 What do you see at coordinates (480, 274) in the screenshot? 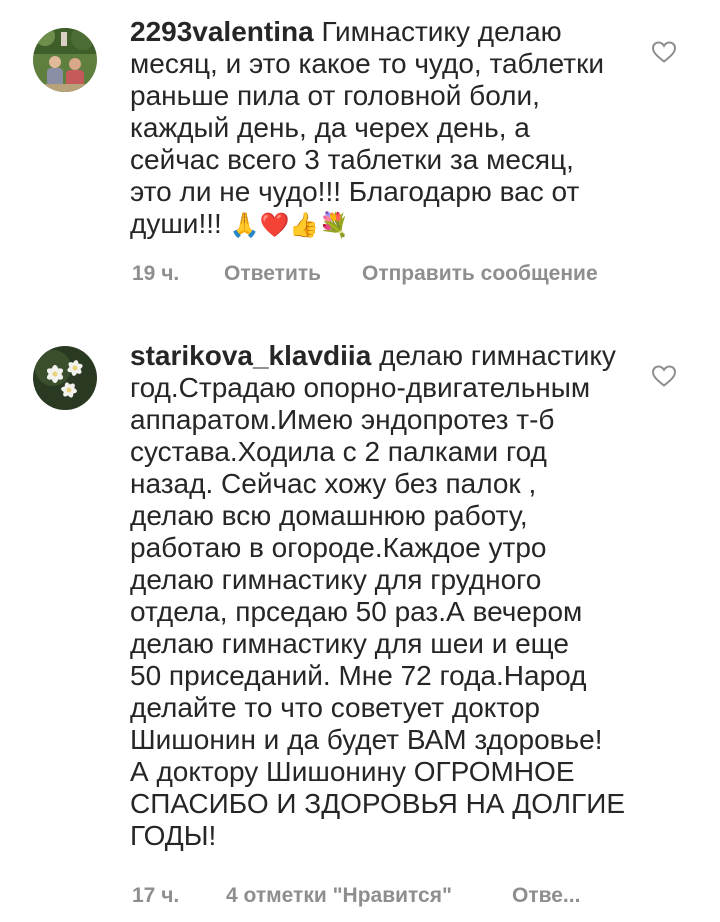
I see `send-message-button: Отправить сообщение` at bounding box center [480, 274].